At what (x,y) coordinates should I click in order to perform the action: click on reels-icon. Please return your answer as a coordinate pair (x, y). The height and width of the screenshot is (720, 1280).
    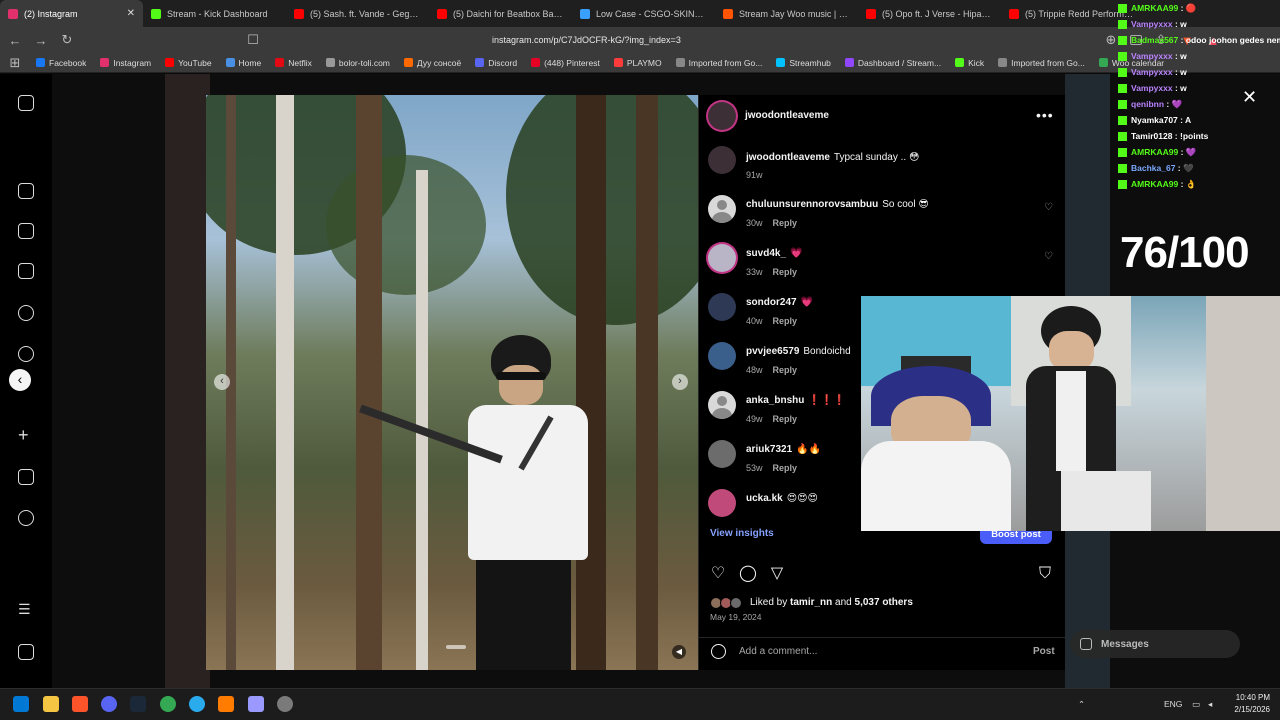
    Looking at the image, I should click on (26, 231).